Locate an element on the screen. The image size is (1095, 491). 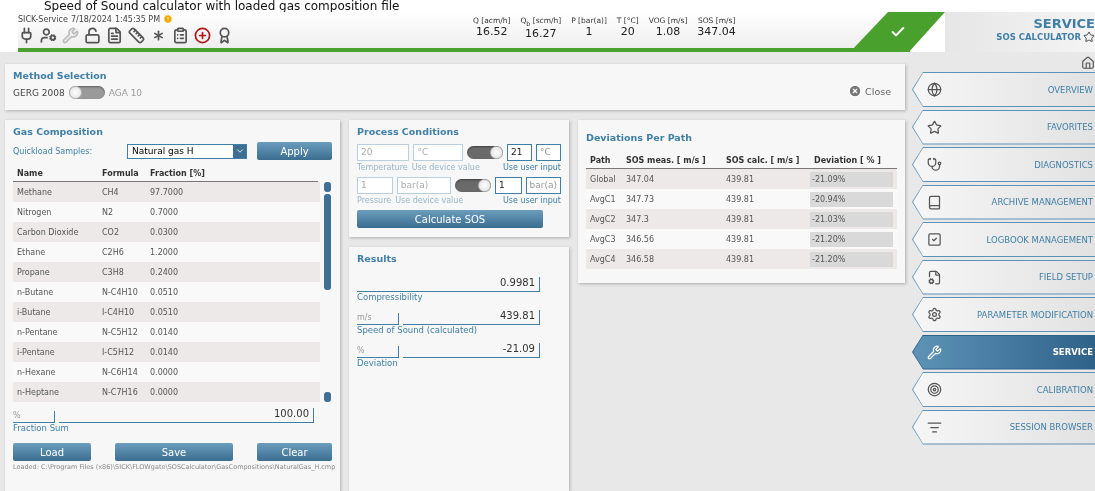
nav-item: ARCHIVE MANAGEMENT is located at coordinates (1003, 202).